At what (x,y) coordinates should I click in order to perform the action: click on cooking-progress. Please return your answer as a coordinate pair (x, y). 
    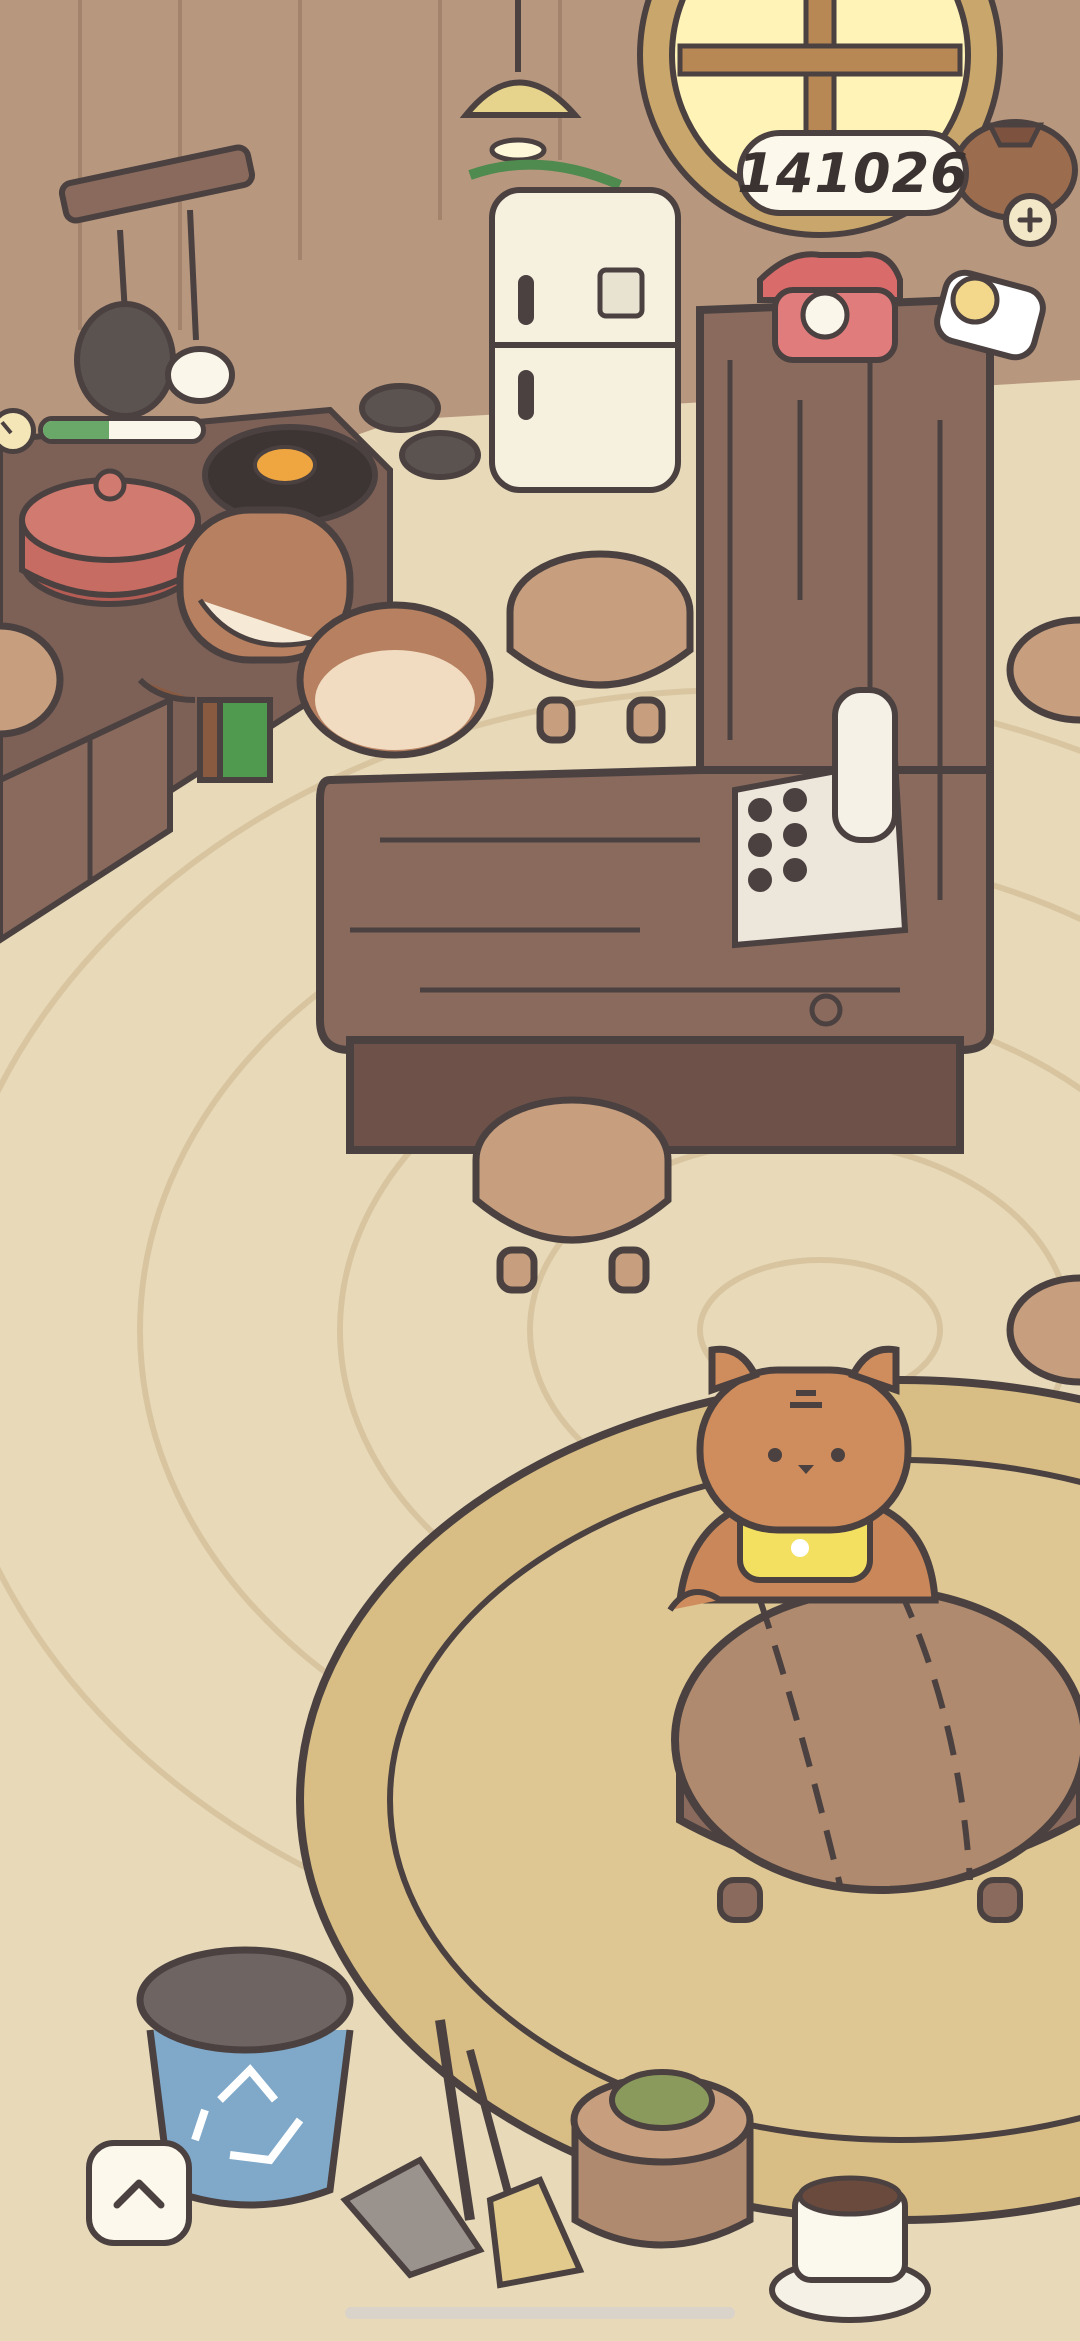
    Looking at the image, I should click on (106, 431).